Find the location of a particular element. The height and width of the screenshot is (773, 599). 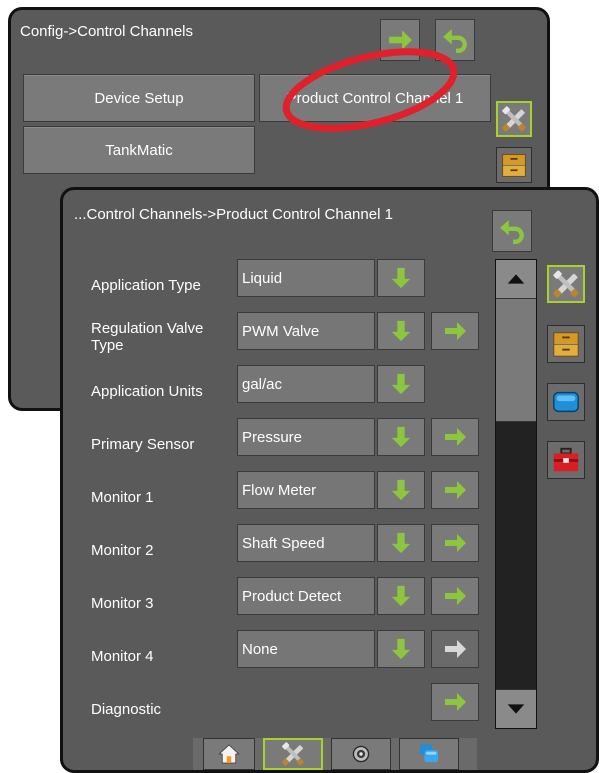

monitor-1-label: Monitor 1 is located at coordinates (122, 497).